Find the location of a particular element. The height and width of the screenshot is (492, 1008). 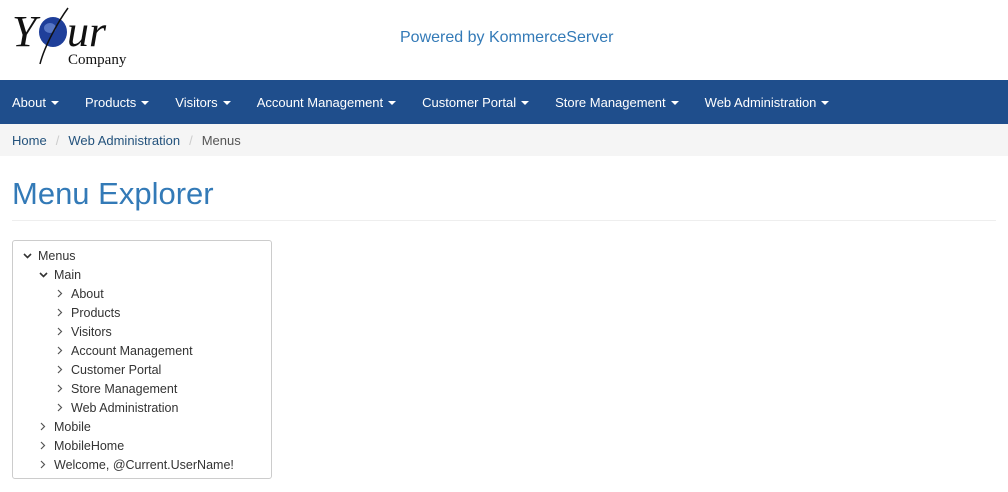

tree-node-account-management: Account Management is located at coordinates (142, 350).